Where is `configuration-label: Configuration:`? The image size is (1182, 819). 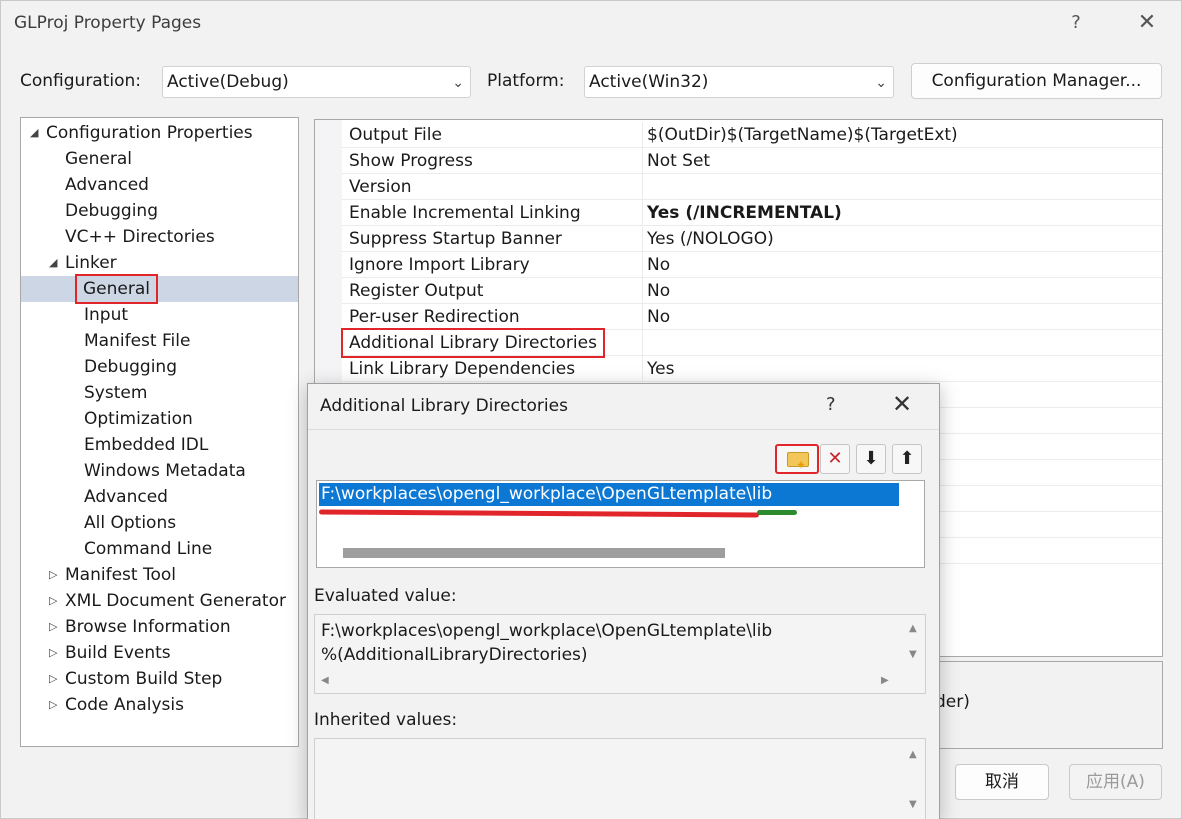 configuration-label: Configuration: is located at coordinates (81, 81).